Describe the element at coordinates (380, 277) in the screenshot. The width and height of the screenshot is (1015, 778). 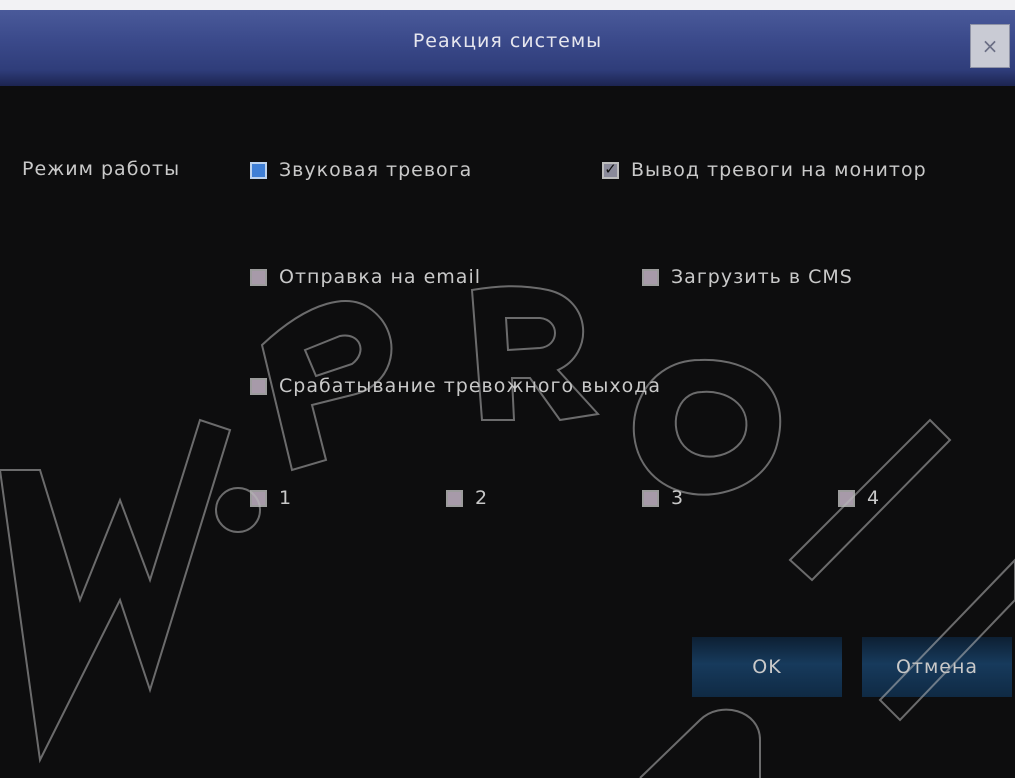
I see `send-email-label: Отправка на email` at that location.